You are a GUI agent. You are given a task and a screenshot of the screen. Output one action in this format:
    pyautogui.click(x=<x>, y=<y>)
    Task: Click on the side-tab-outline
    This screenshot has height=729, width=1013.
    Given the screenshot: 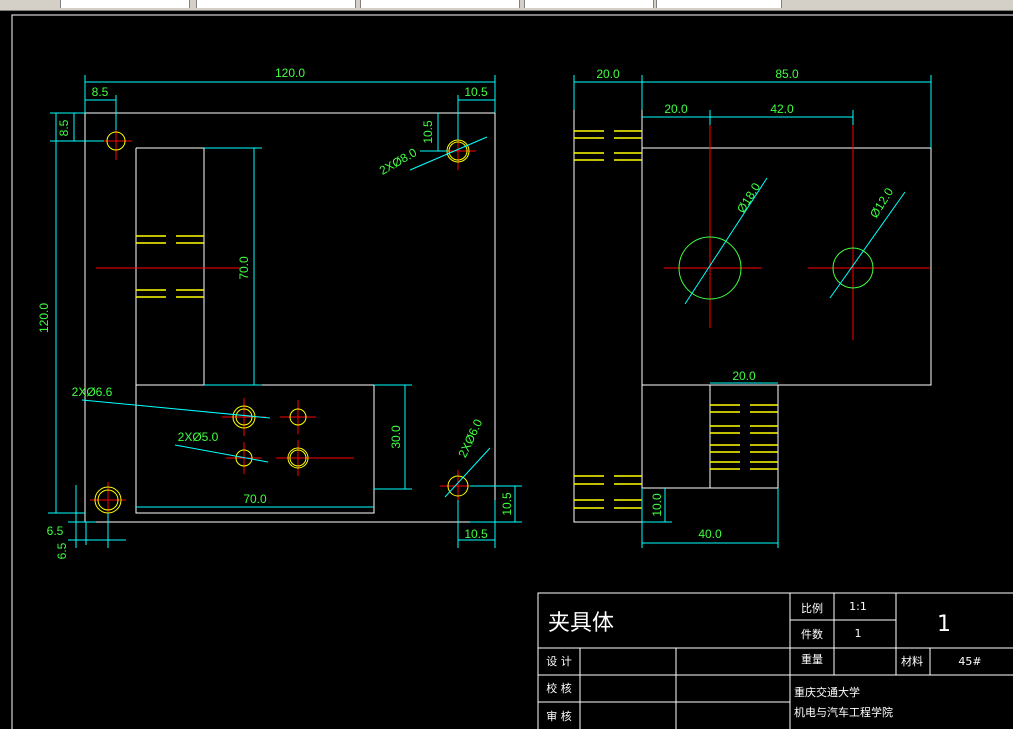 What is the action you would take?
    pyautogui.click(x=744, y=437)
    